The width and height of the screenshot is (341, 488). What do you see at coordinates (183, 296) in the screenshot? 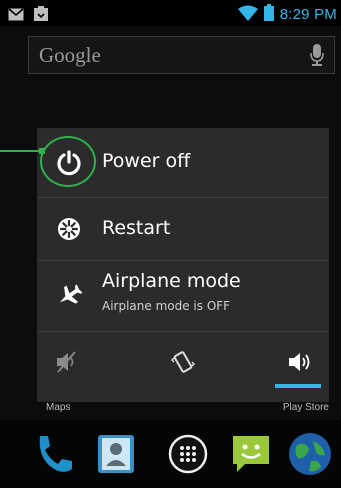
I see `airplane-mode-option: Airplane mode Airplane mode is OFF` at bounding box center [183, 296].